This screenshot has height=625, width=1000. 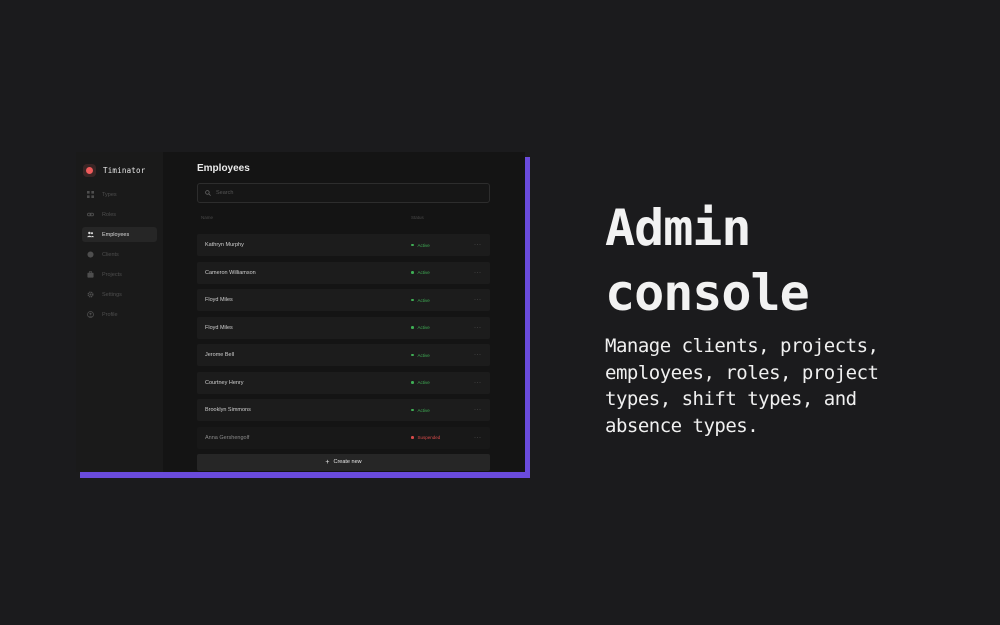 I want to click on table-row: Brooklyn Simmons Active ···, so click(x=343, y=410).